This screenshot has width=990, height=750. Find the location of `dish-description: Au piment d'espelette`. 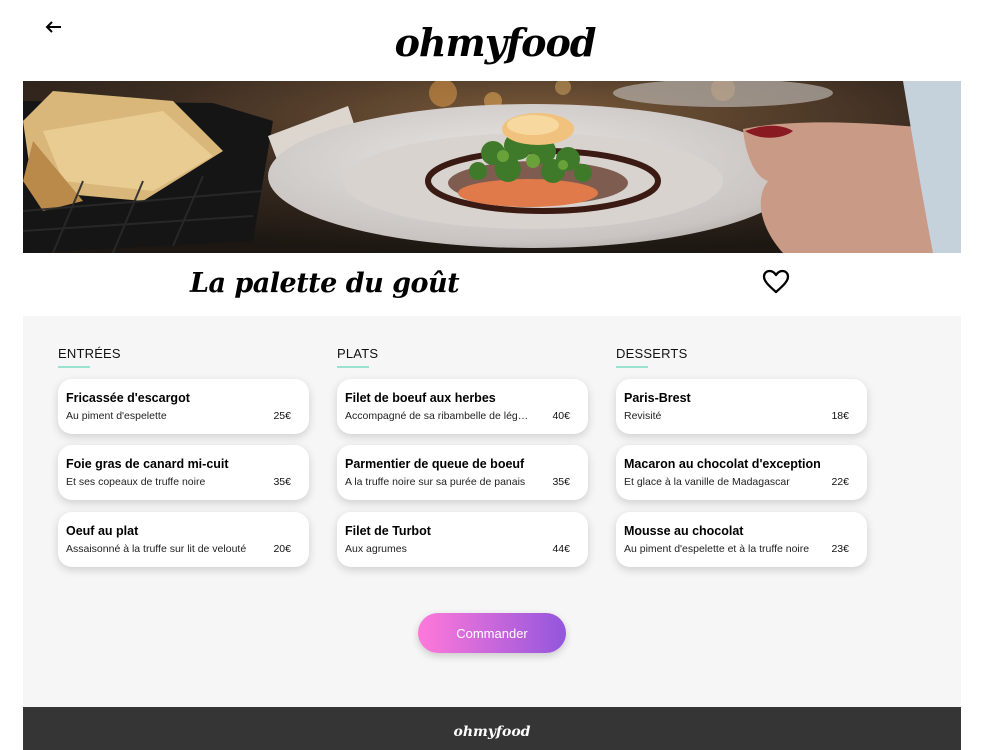

dish-description: Au piment d'espelette is located at coordinates (116, 416).